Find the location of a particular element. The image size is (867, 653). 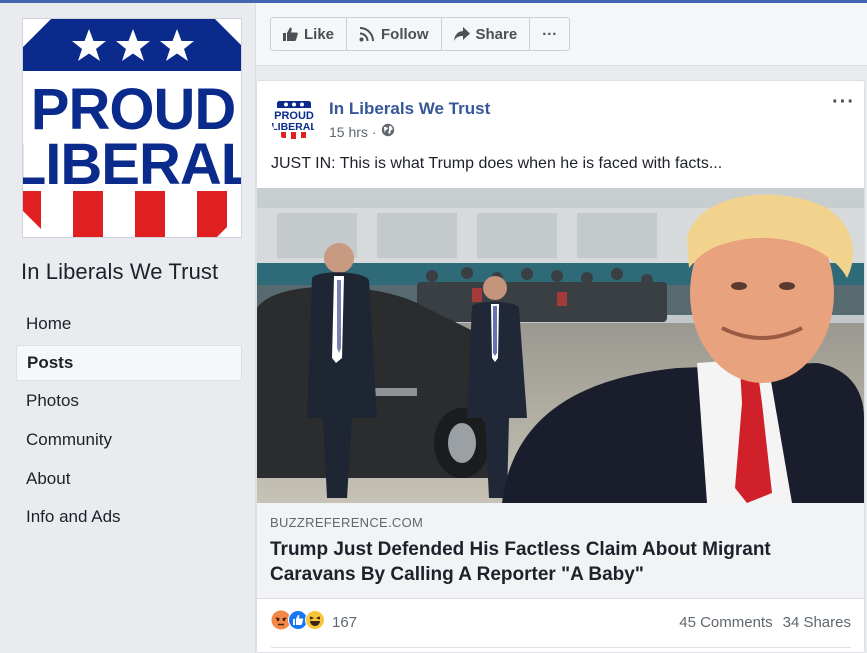

sidebar-item-info-and-ads: Info and Ads is located at coordinates (129, 517).